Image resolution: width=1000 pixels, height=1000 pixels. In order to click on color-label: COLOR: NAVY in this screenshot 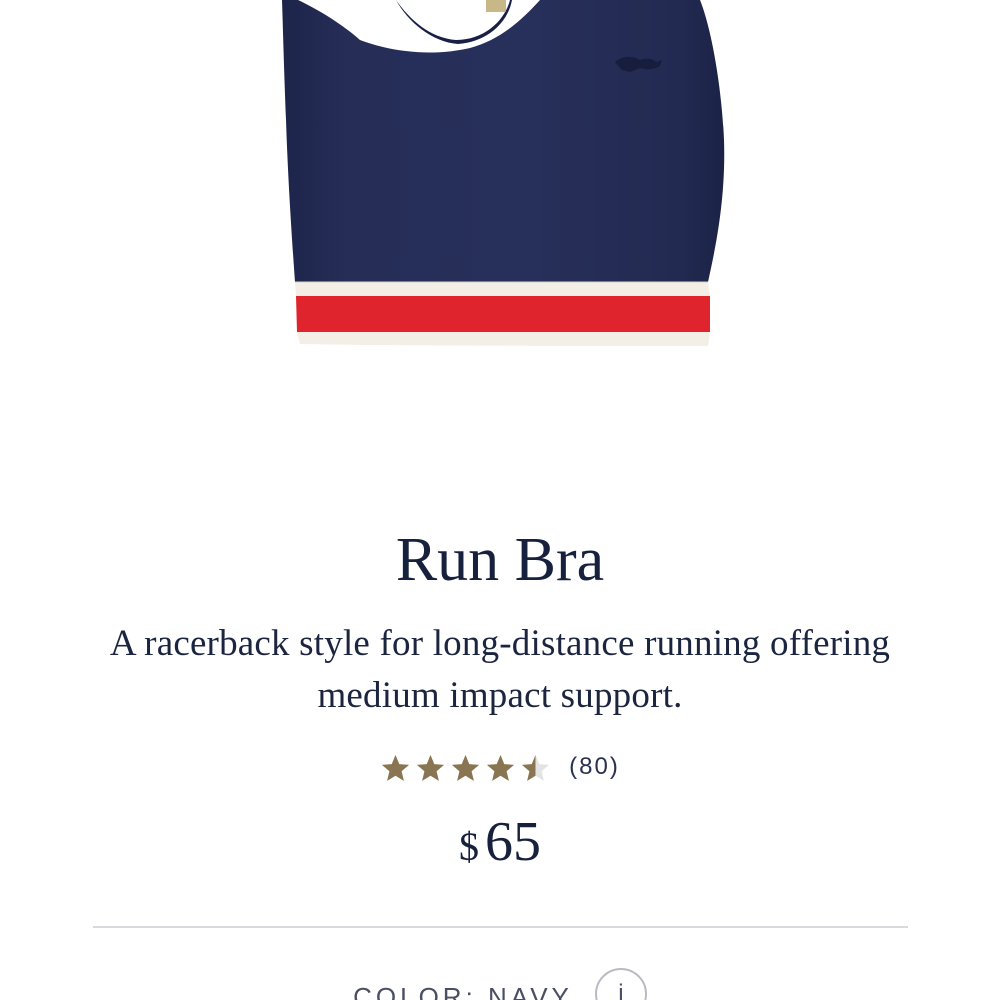, I will do `click(463, 991)`.